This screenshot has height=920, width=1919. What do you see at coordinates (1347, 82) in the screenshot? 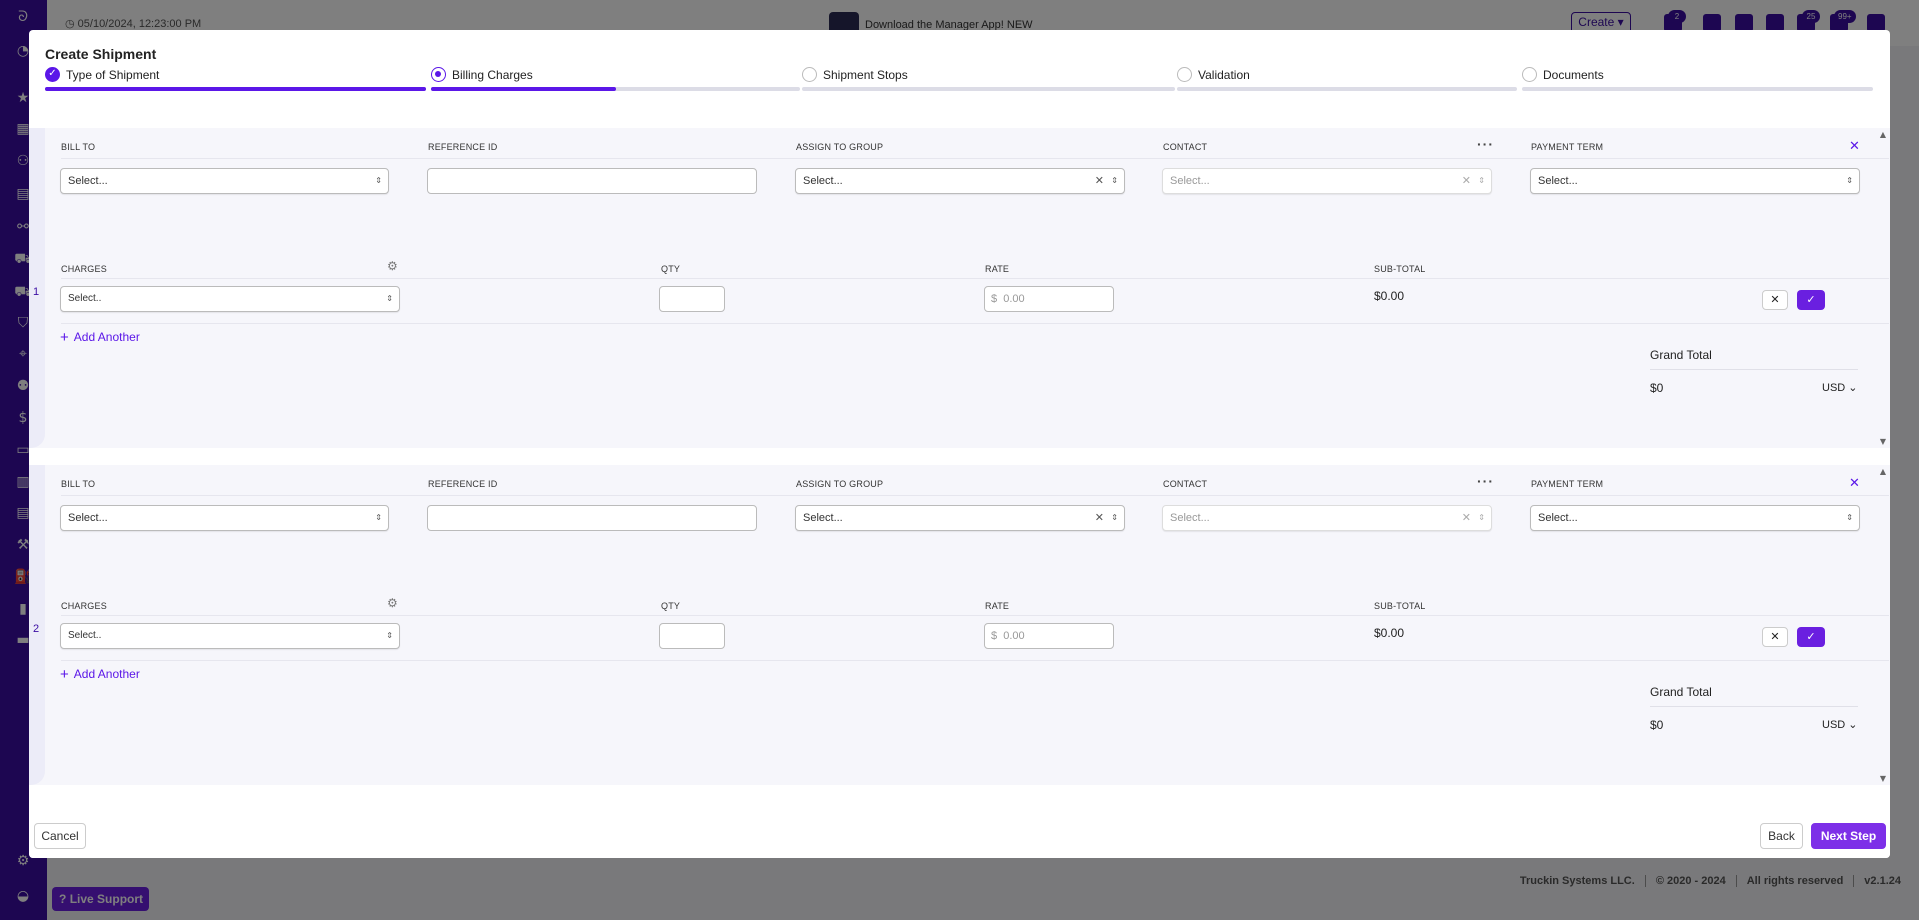
I see `step-validation: Validation` at bounding box center [1347, 82].